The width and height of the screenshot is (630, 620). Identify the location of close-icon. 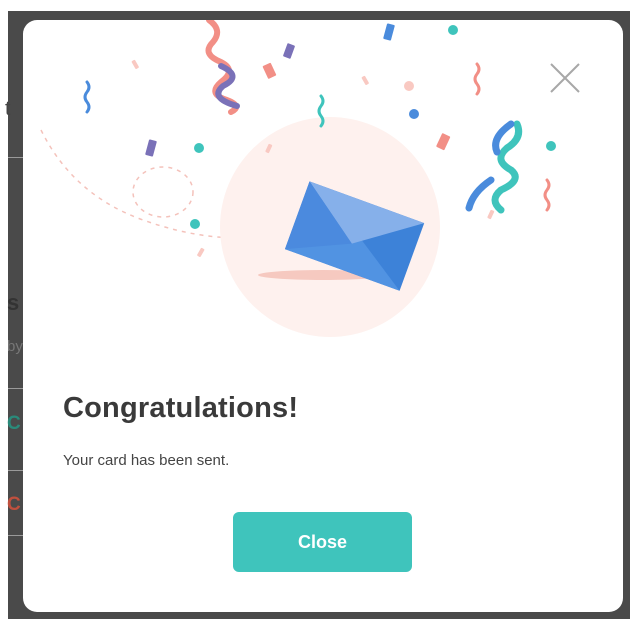
(565, 78).